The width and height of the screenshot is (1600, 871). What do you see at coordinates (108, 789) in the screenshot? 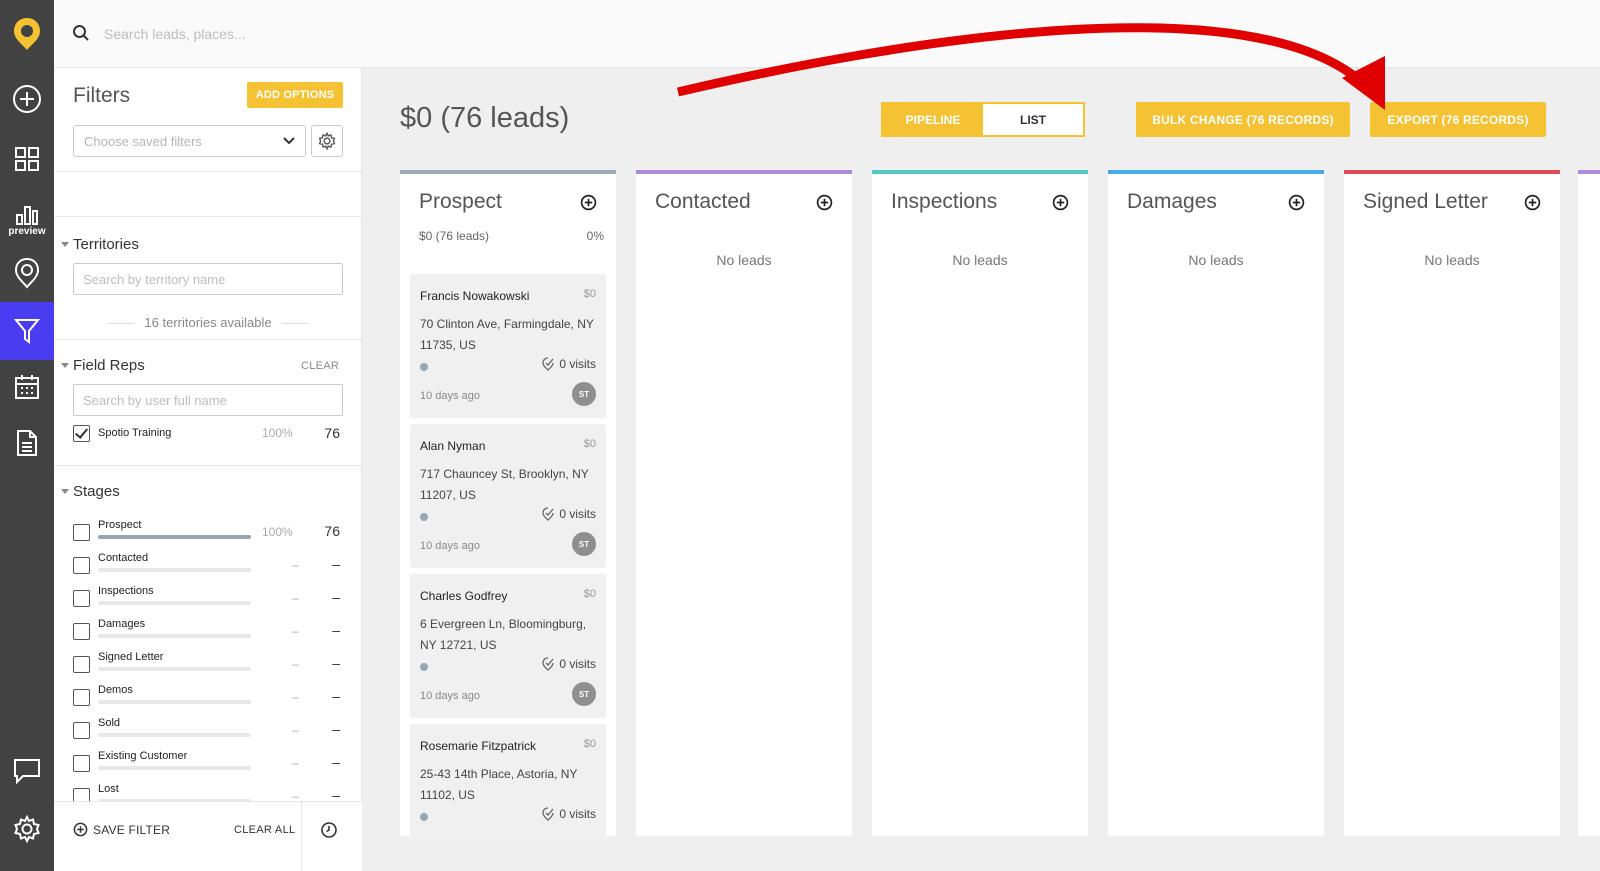
I see `stage-name: Lost` at bounding box center [108, 789].